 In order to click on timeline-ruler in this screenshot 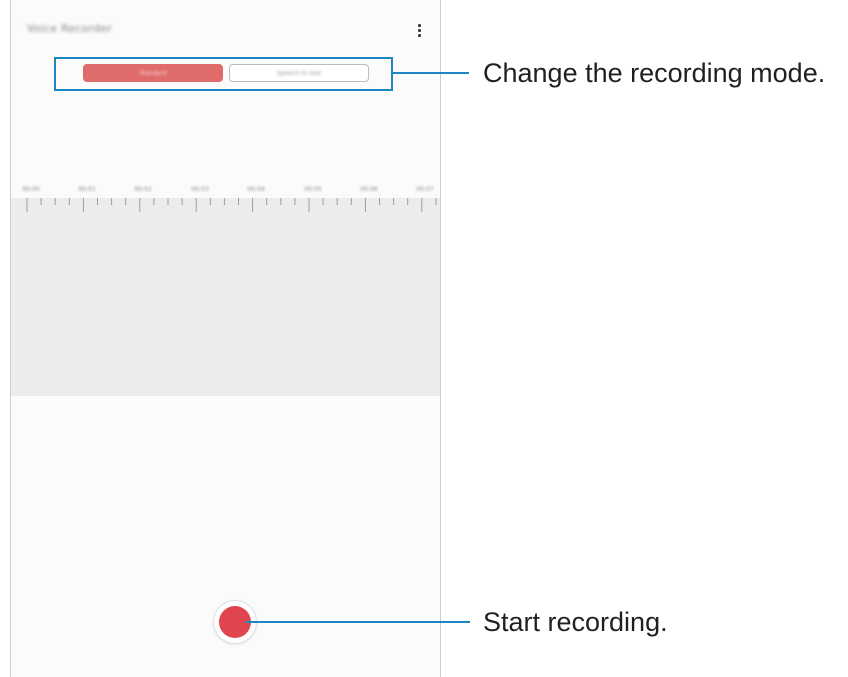, I will do `click(231, 205)`.